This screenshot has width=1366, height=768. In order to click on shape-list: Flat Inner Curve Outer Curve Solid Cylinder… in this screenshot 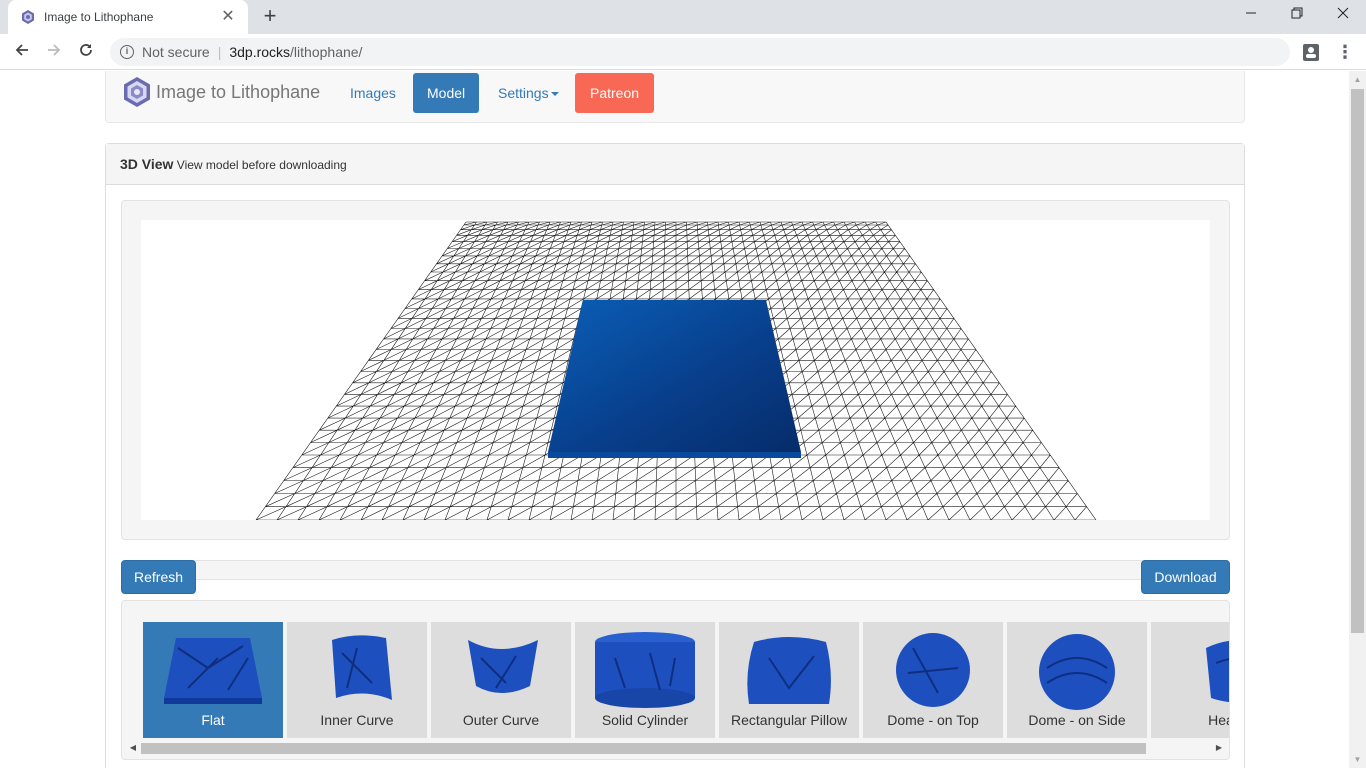, I will do `click(686, 680)`.